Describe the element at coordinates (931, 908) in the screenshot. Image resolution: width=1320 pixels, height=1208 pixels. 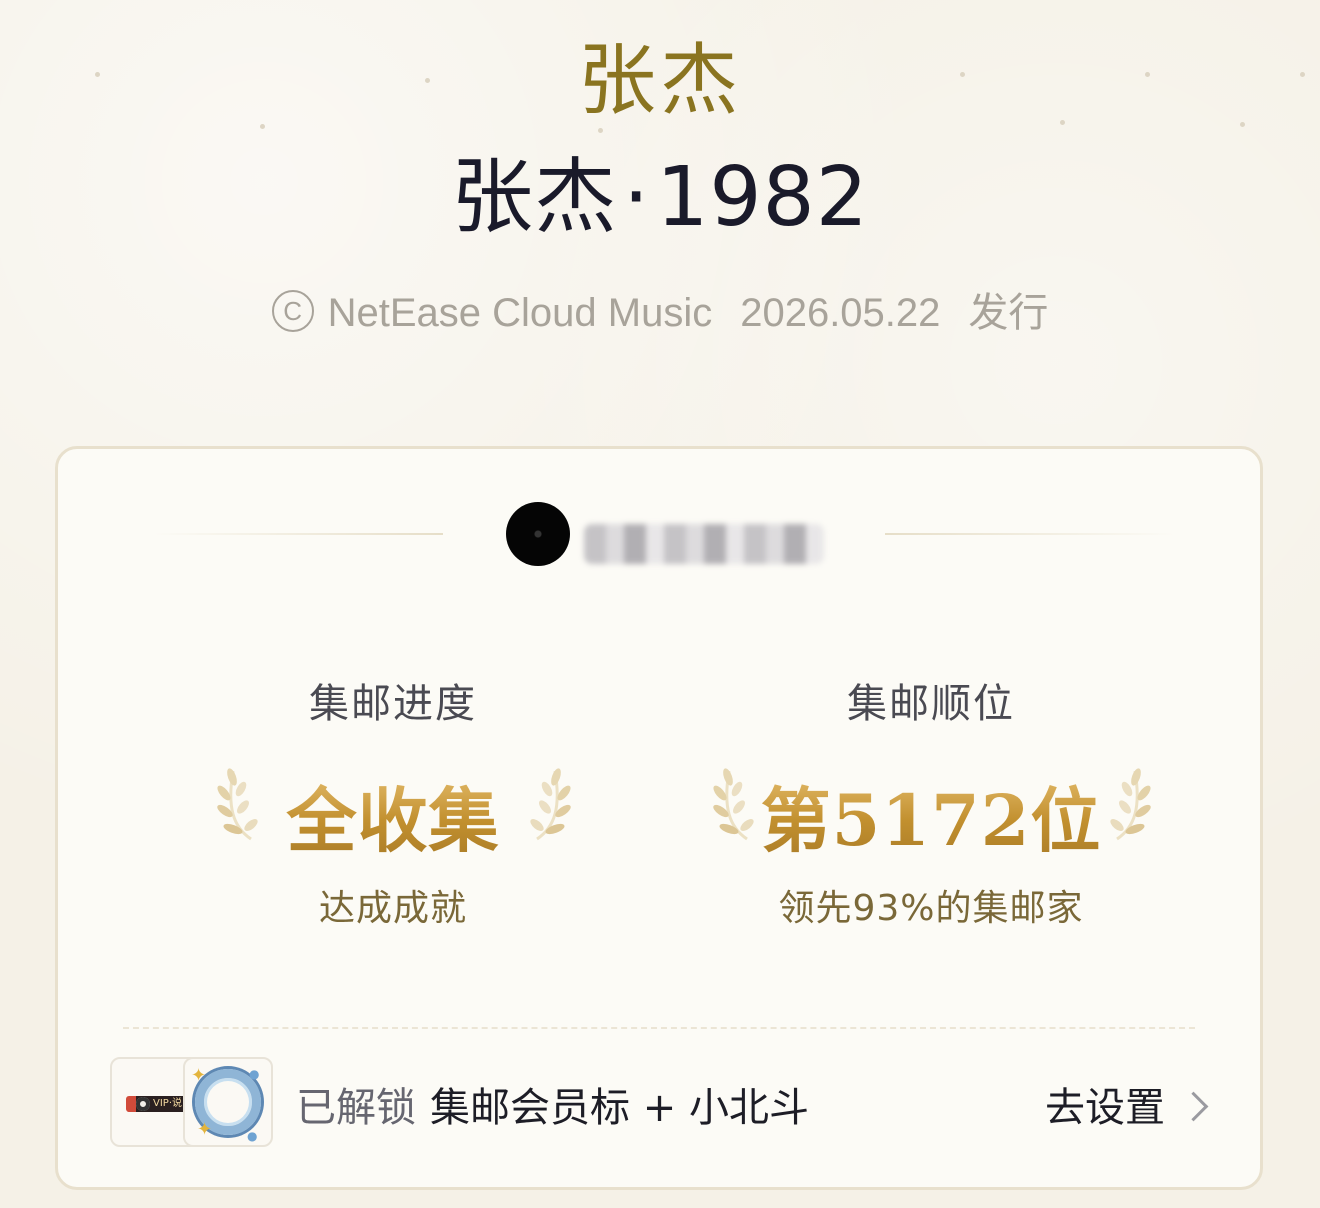
I see `rank-subtext: 领先93%的集邮家` at that location.